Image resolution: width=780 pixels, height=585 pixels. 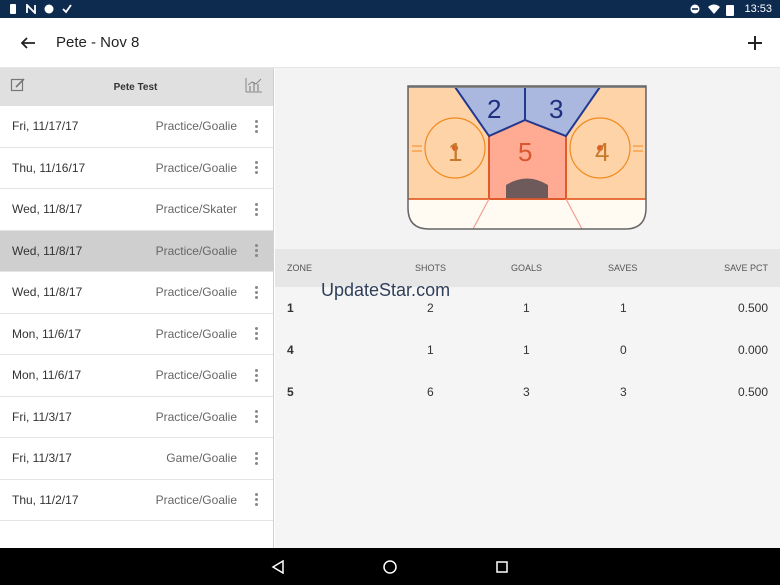 What do you see at coordinates (714, 9) in the screenshot?
I see `wifi-icon` at bounding box center [714, 9].